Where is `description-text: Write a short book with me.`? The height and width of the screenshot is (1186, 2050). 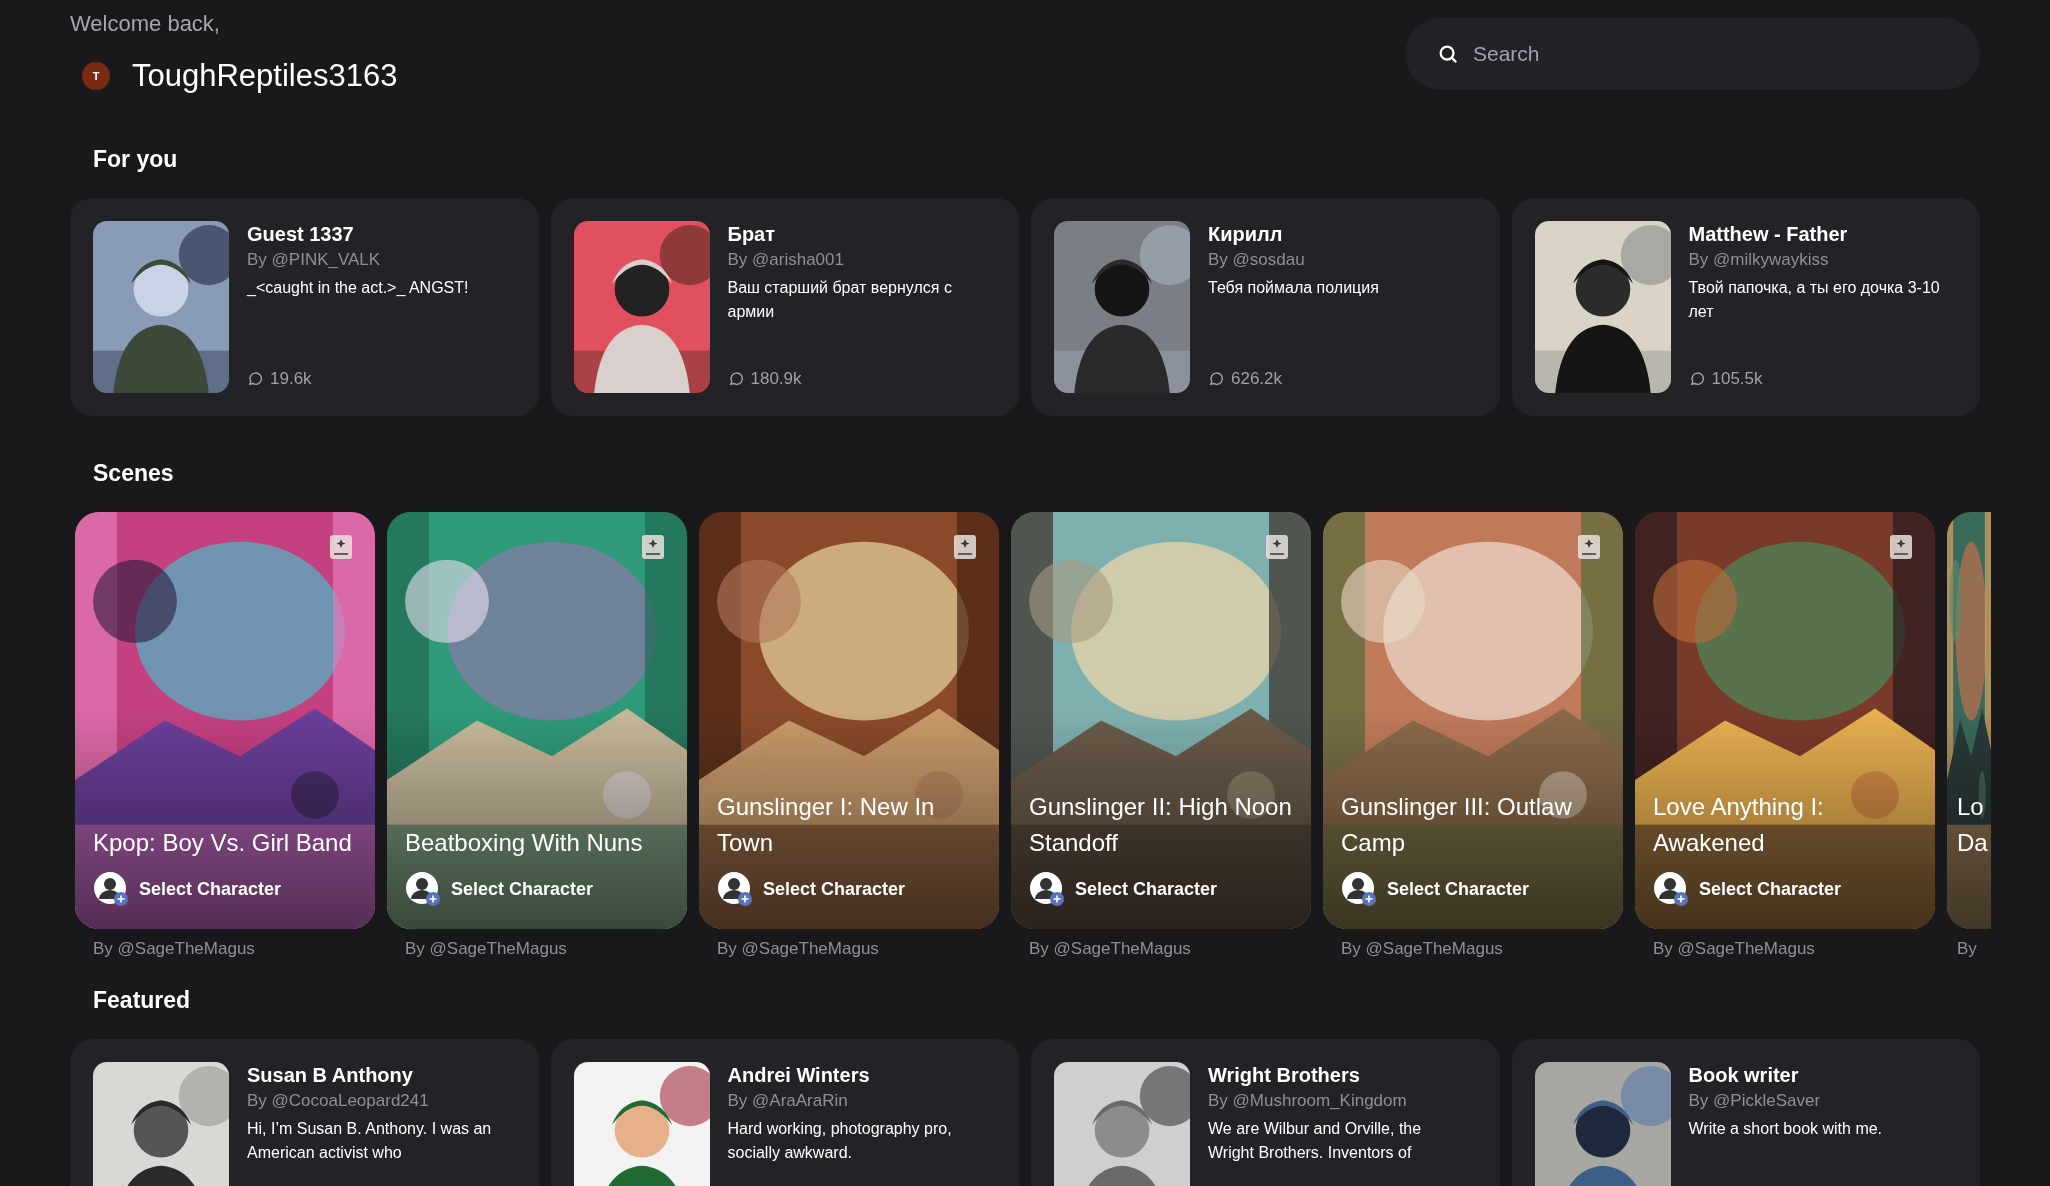
description-text: Write a short book with me. is located at coordinates (1786, 1129).